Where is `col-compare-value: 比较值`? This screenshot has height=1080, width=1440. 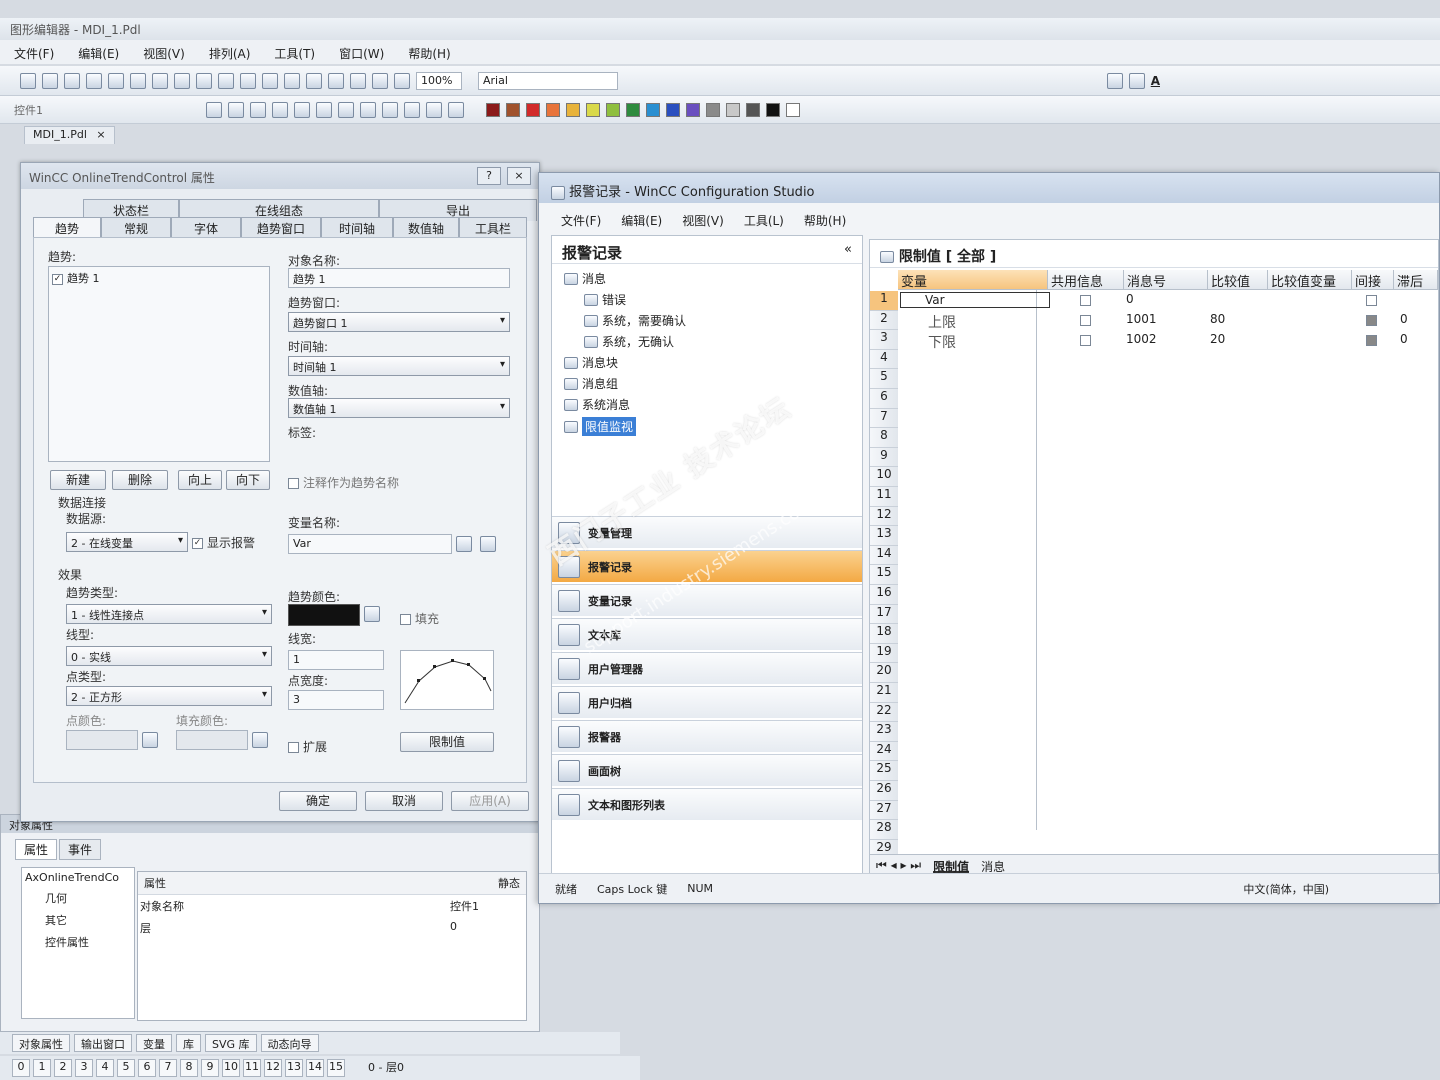
col-compare-value: 比较值 is located at coordinates (1238, 280).